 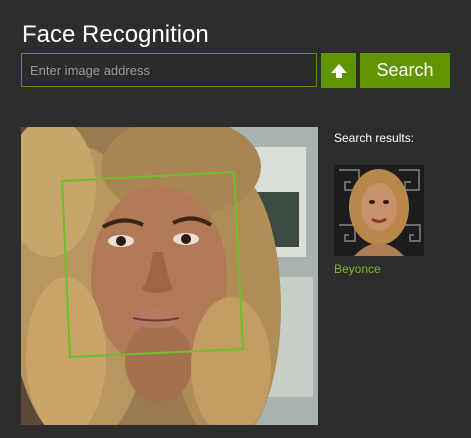 What do you see at coordinates (374, 138) in the screenshot?
I see `results-heading: Search results:` at bounding box center [374, 138].